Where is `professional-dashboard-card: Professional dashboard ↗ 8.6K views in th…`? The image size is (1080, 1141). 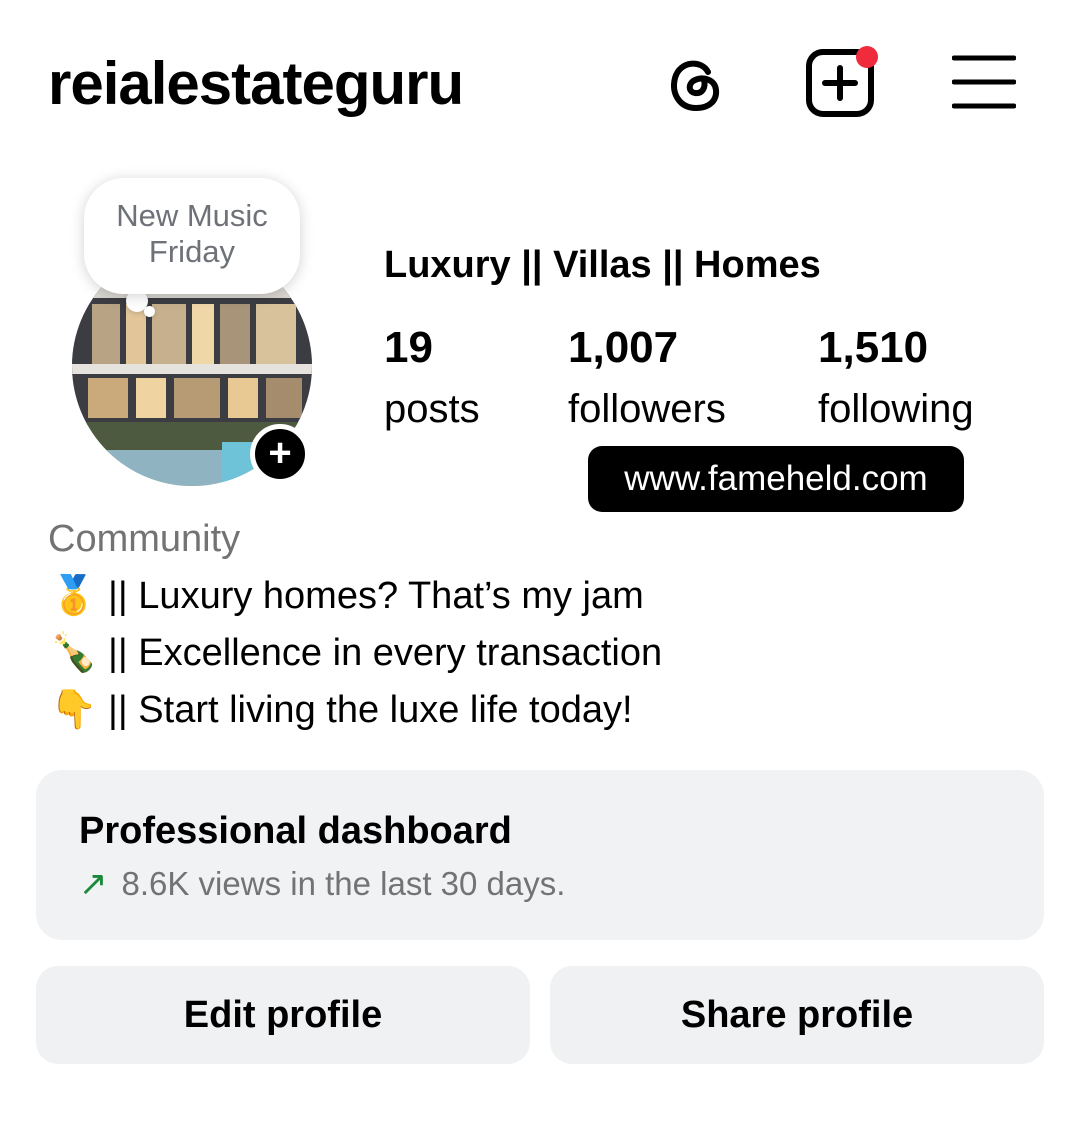
professional-dashboard-card: Professional dashboard ↗ 8.6K views in th… is located at coordinates (540, 855).